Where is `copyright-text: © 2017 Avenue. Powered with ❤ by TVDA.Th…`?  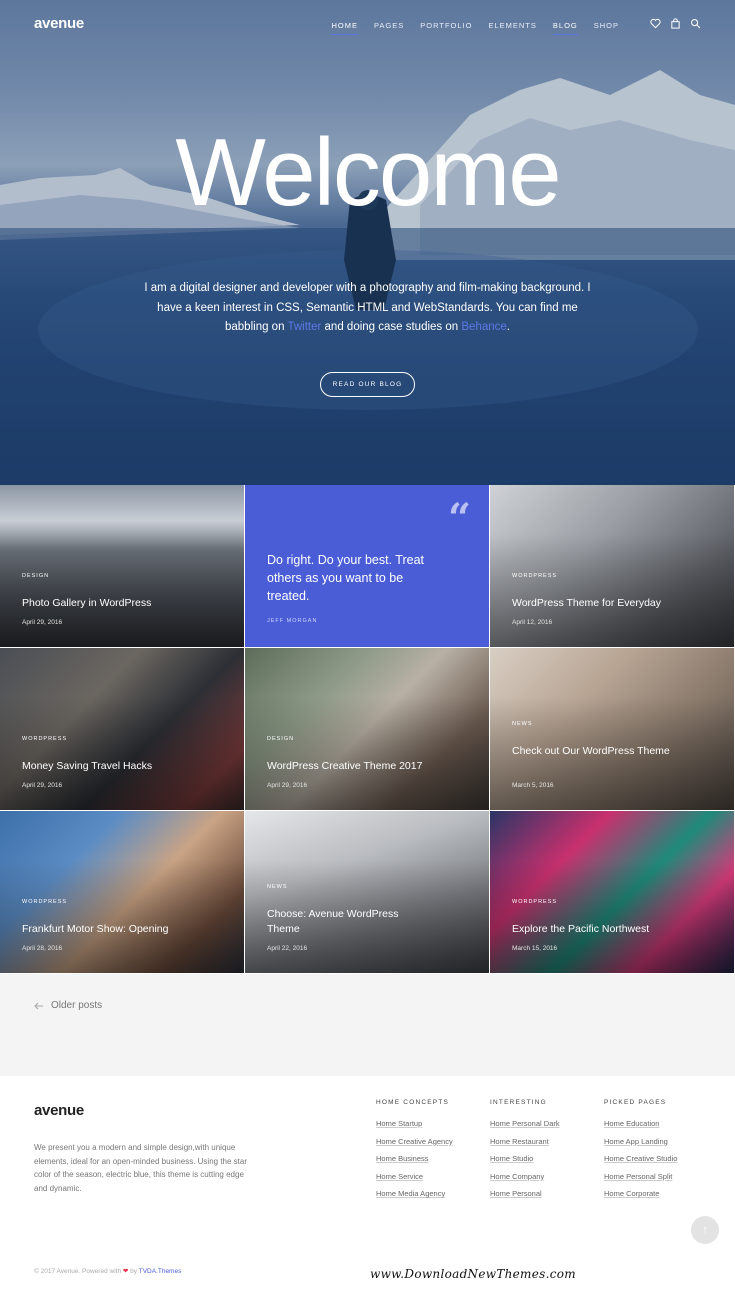
copyright-text: © 2017 Avenue. Powered with ❤ by TVDA.Th… is located at coordinates (107, 1271).